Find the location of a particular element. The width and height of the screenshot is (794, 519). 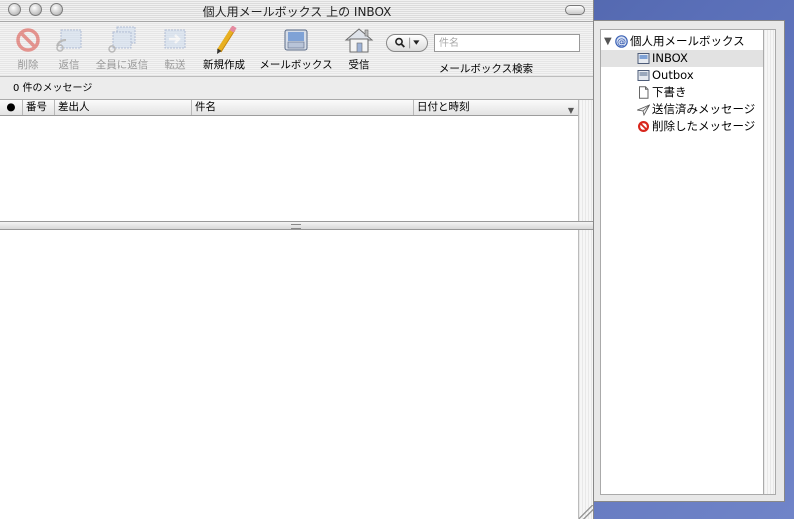

mailbox-item-label: Outbox is located at coordinates (673, 75).